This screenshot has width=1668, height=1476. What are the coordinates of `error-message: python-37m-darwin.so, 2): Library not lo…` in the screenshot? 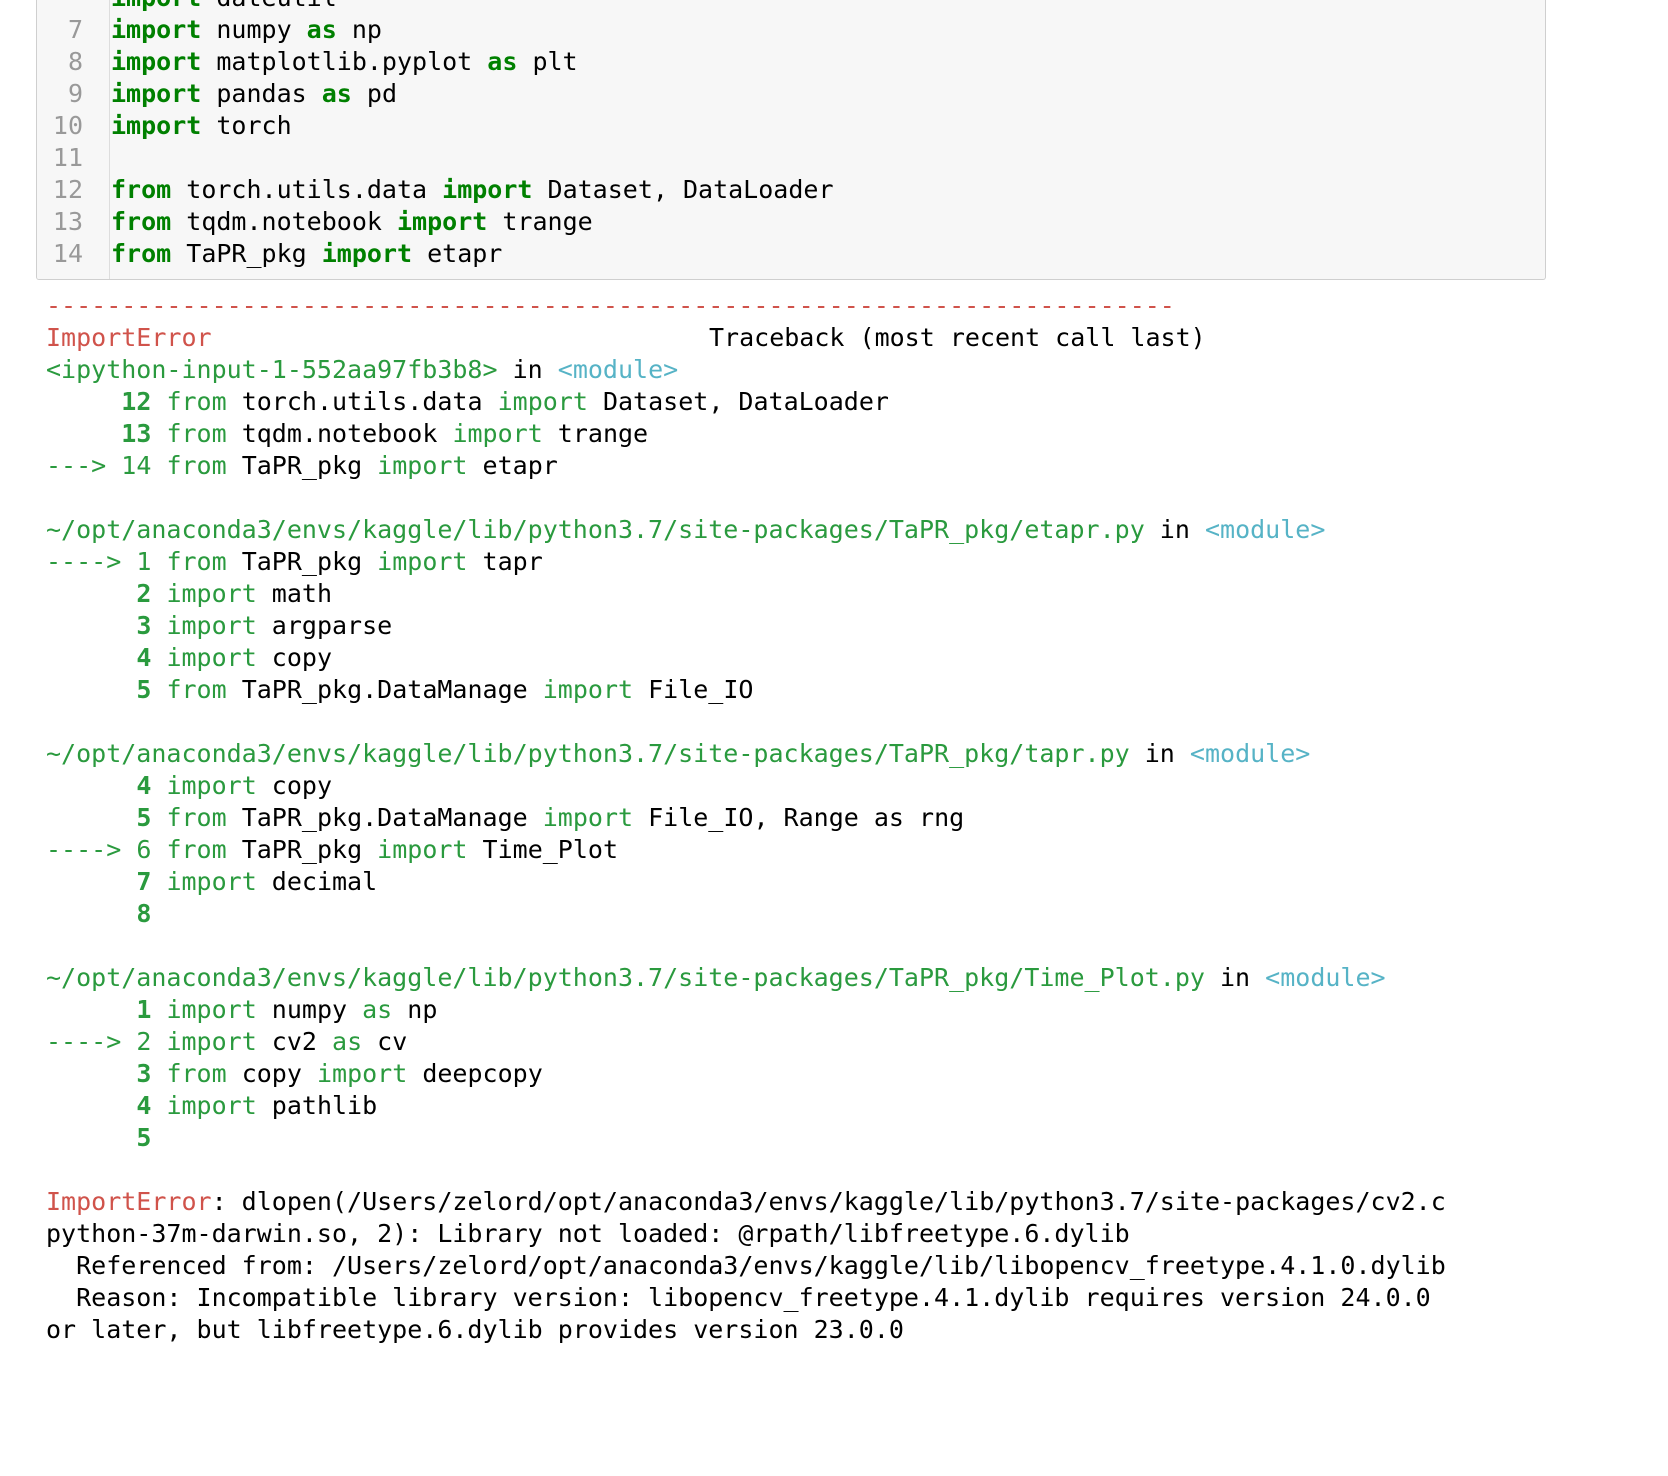 It's located at (588, 1233).